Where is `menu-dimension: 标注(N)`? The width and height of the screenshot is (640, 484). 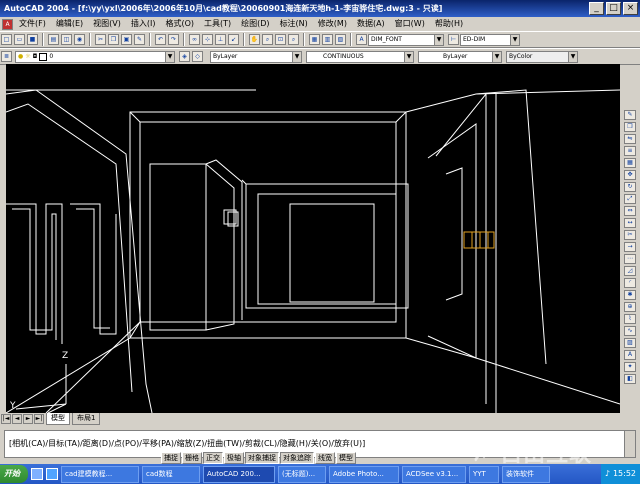 menu-dimension: 标注(N) is located at coordinates (294, 24).